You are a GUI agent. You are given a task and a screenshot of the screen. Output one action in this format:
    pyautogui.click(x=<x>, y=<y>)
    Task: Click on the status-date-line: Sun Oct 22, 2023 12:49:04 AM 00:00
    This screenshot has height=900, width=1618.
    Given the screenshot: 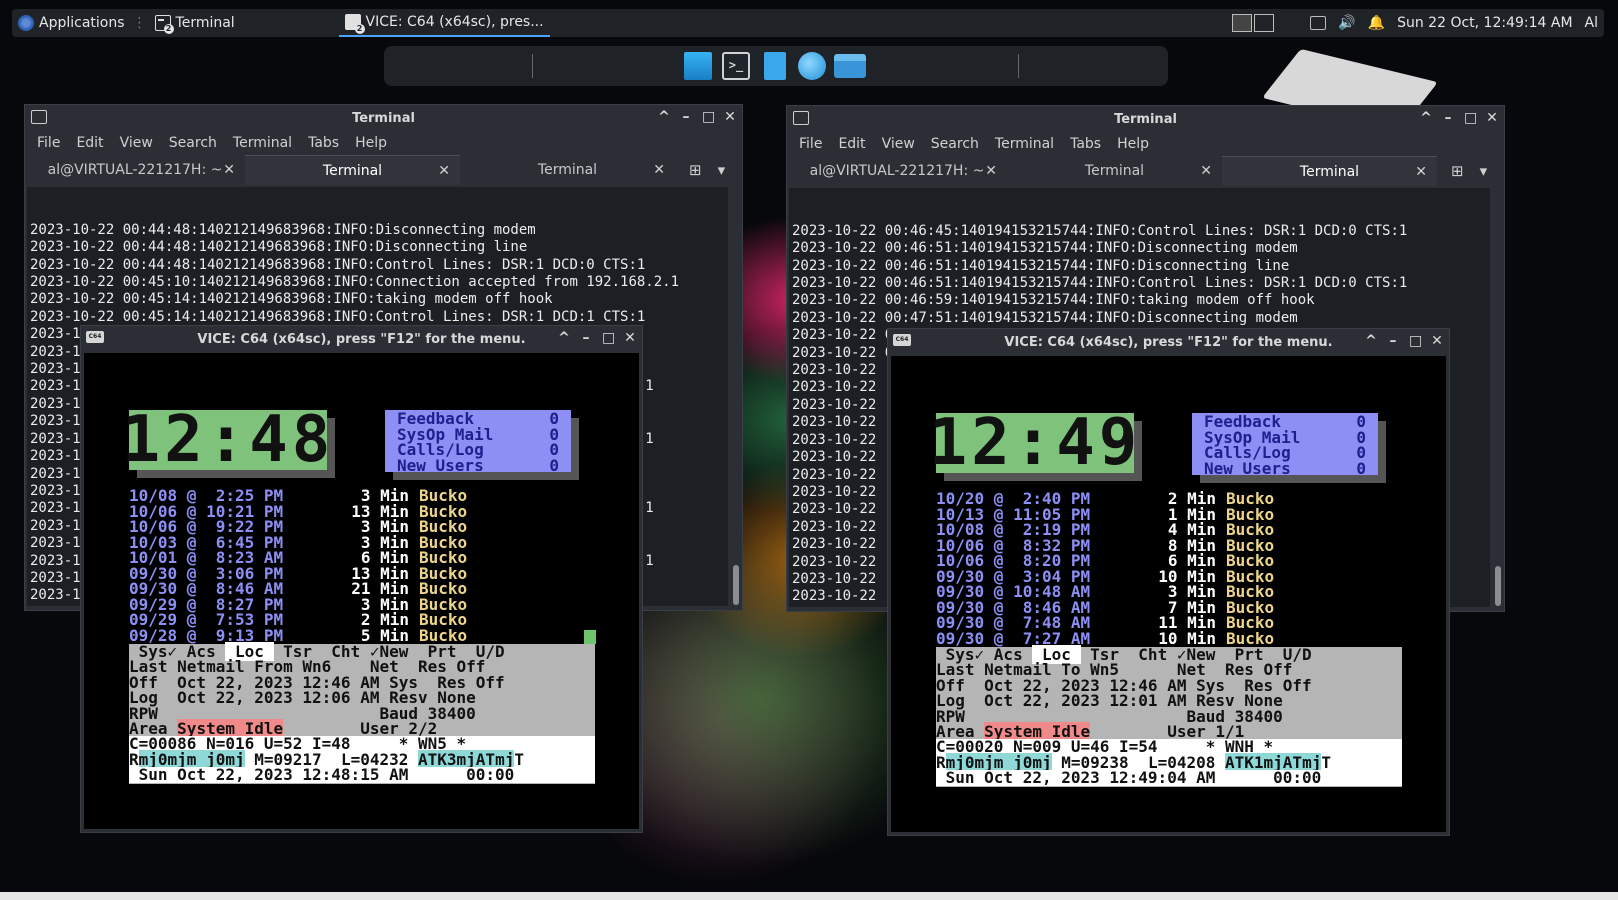 What is the action you would take?
    pyautogui.click(x=1169, y=777)
    